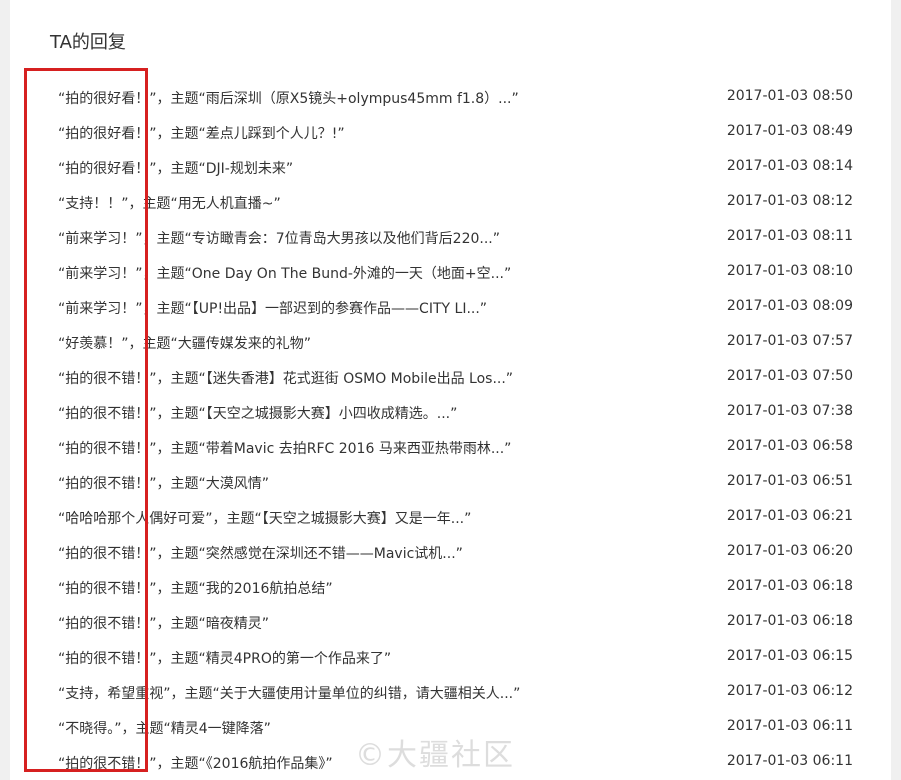  What do you see at coordinates (789, 551) in the screenshot?
I see `reply-timestamp: 2017-01-03 06:20` at bounding box center [789, 551].